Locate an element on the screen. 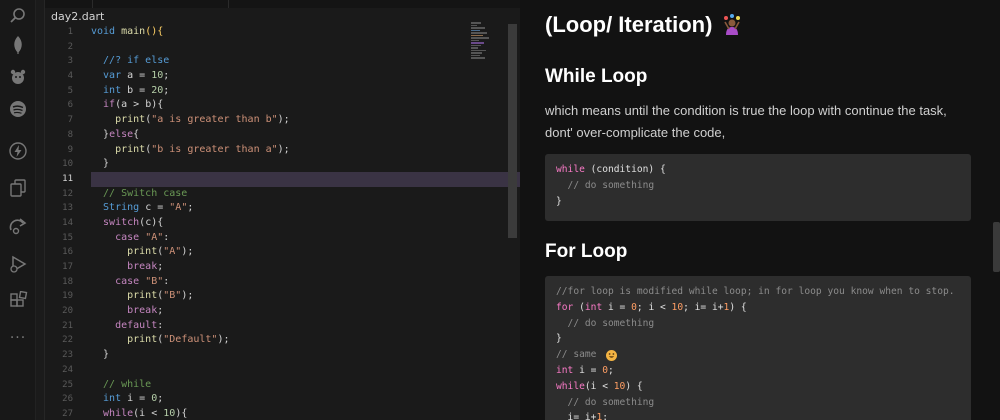 This screenshot has width=1000, height=420. preview-scrollbar-thumb is located at coordinates (996, 247).